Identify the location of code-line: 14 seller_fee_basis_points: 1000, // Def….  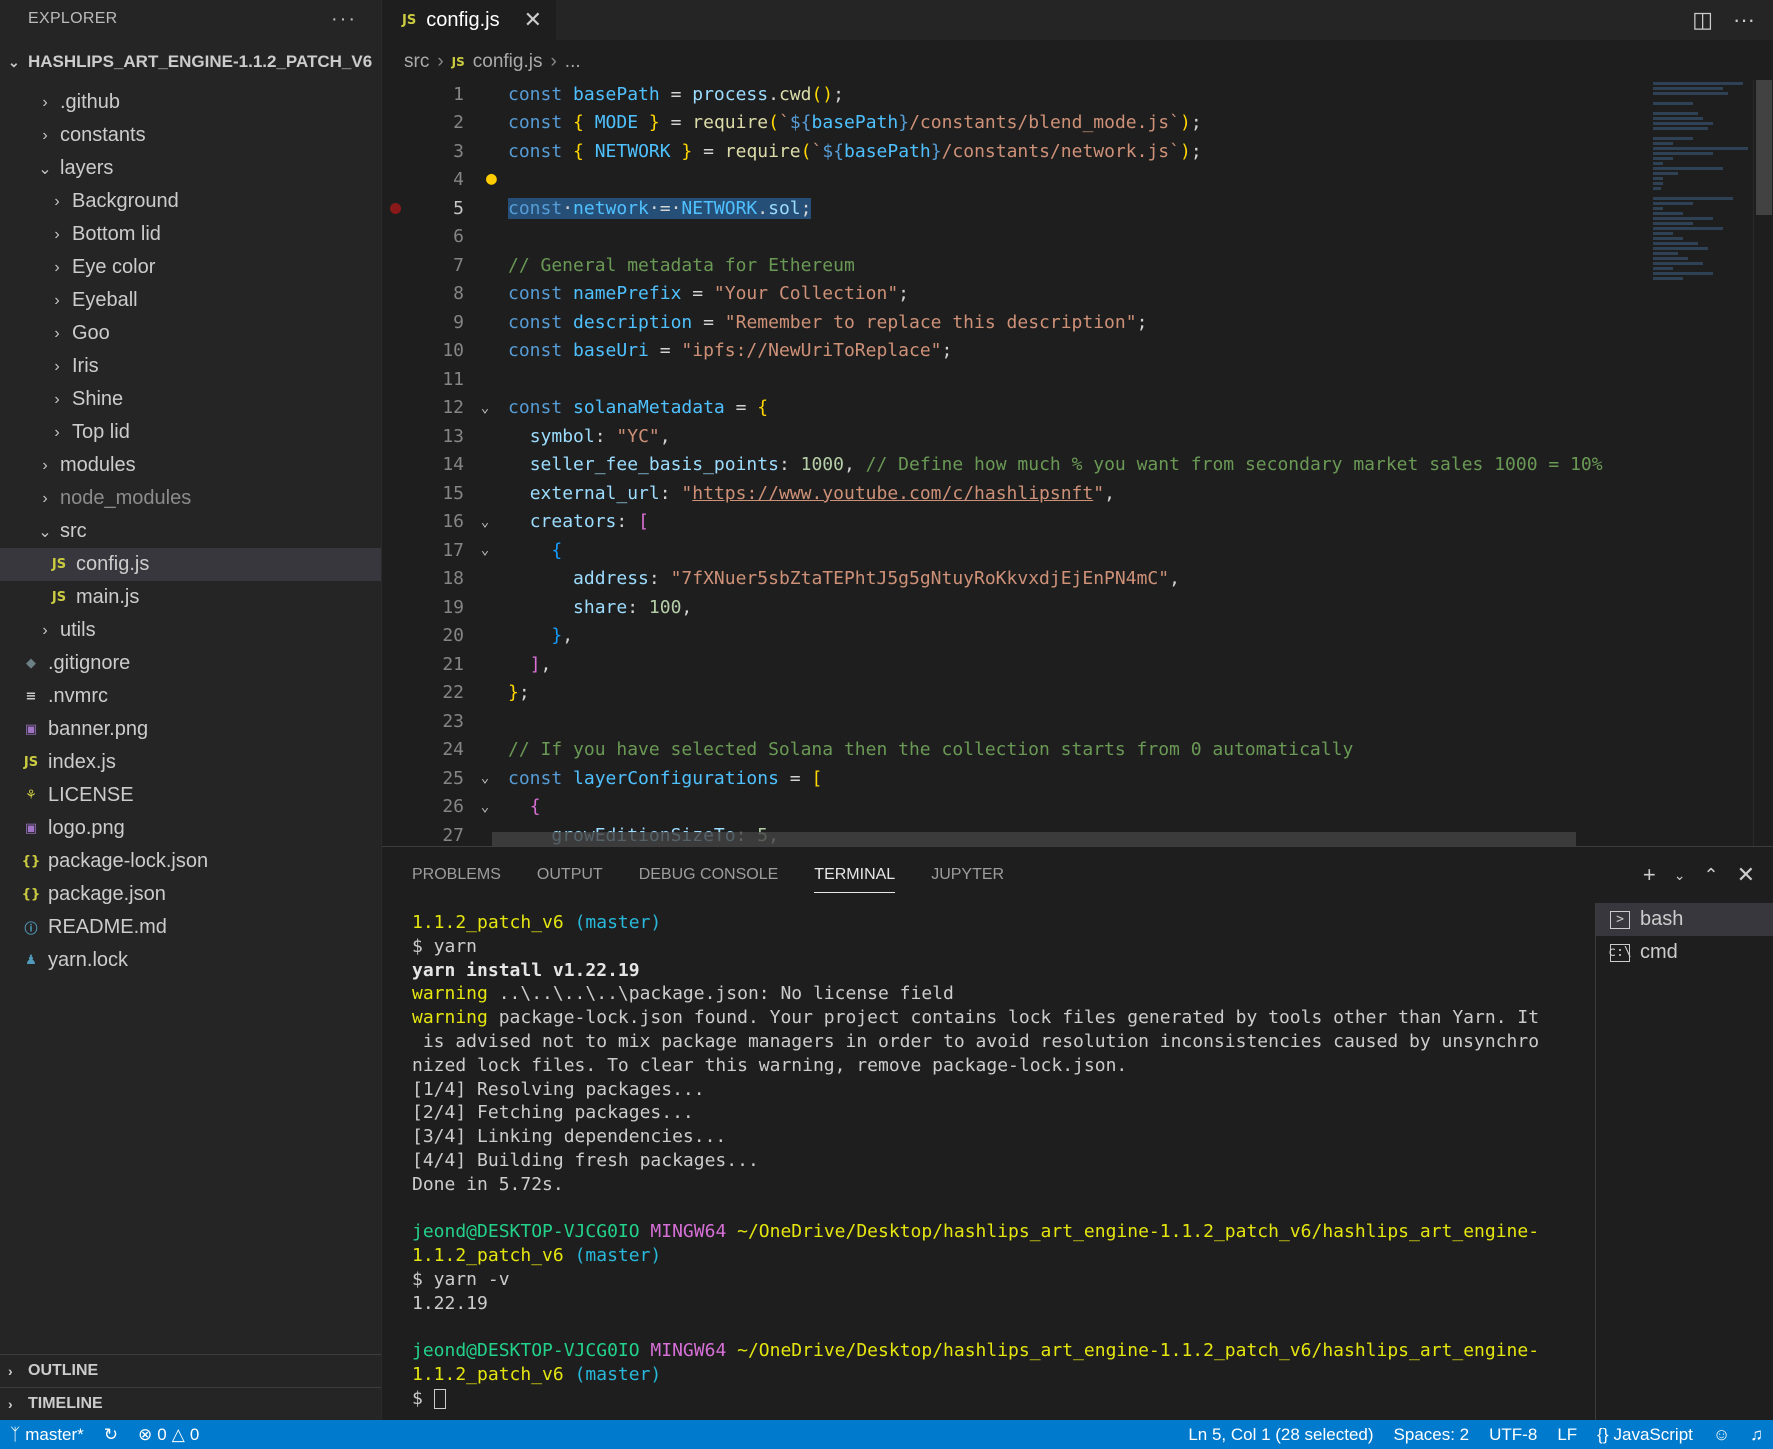
(1077, 465).